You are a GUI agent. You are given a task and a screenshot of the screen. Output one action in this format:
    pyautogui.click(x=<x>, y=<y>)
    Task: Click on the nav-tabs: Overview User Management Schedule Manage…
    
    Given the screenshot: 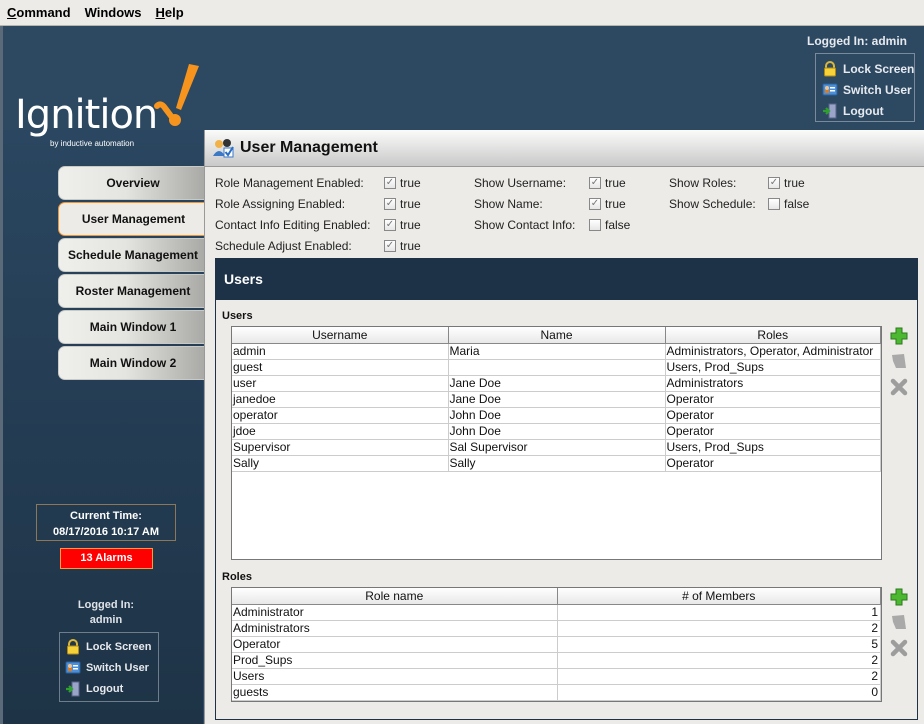 What is the action you would take?
    pyautogui.click(x=133, y=274)
    